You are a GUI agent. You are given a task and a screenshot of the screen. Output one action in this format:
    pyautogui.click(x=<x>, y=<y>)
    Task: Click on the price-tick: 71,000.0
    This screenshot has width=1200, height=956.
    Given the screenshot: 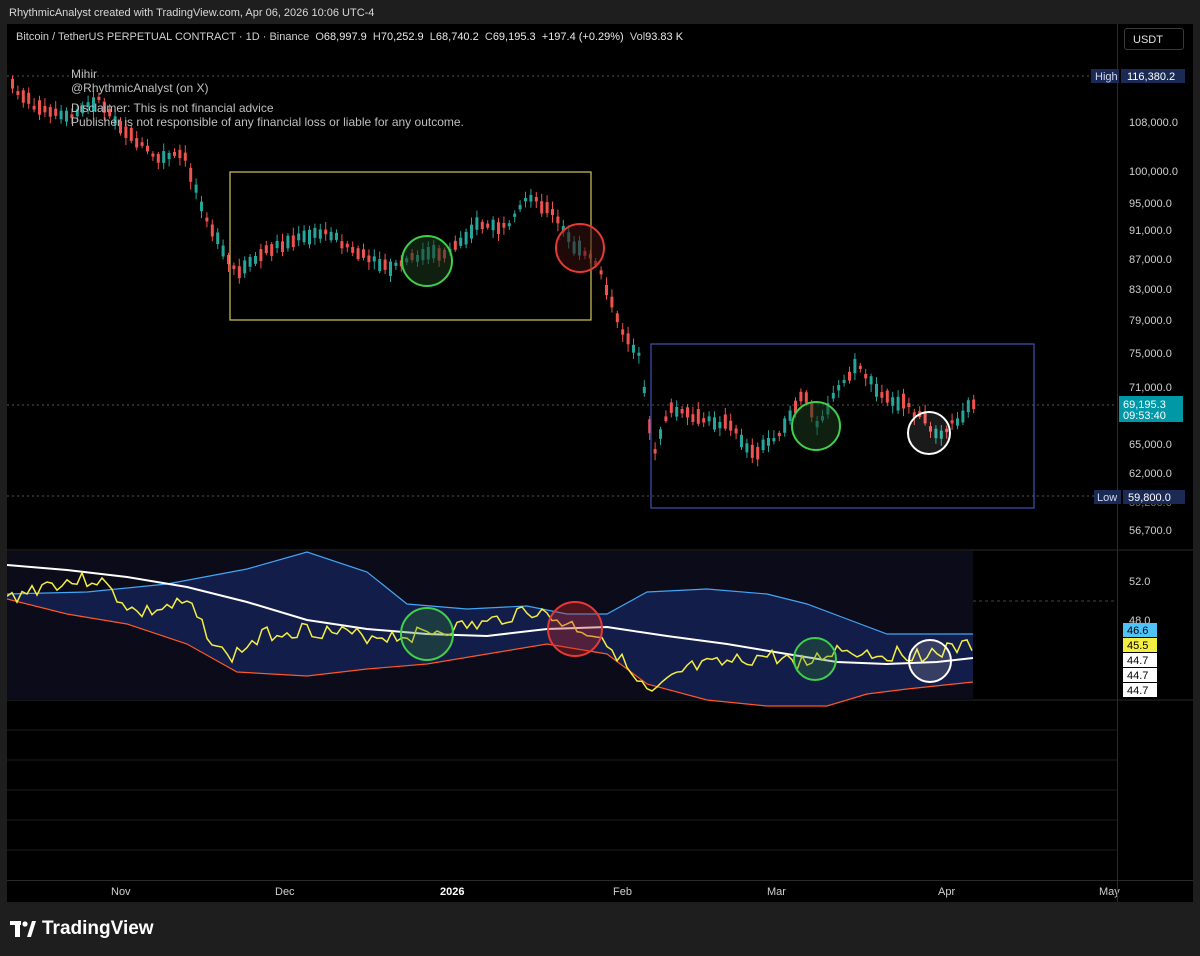 What is the action you would take?
    pyautogui.click(x=1150, y=388)
    